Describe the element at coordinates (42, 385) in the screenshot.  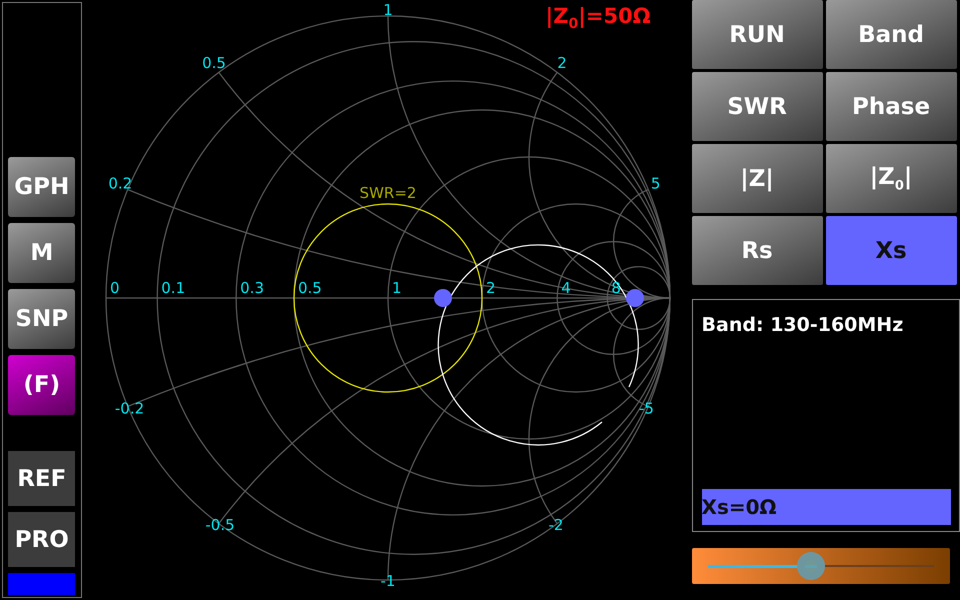
I see `sidebar-button: (F)` at that location.